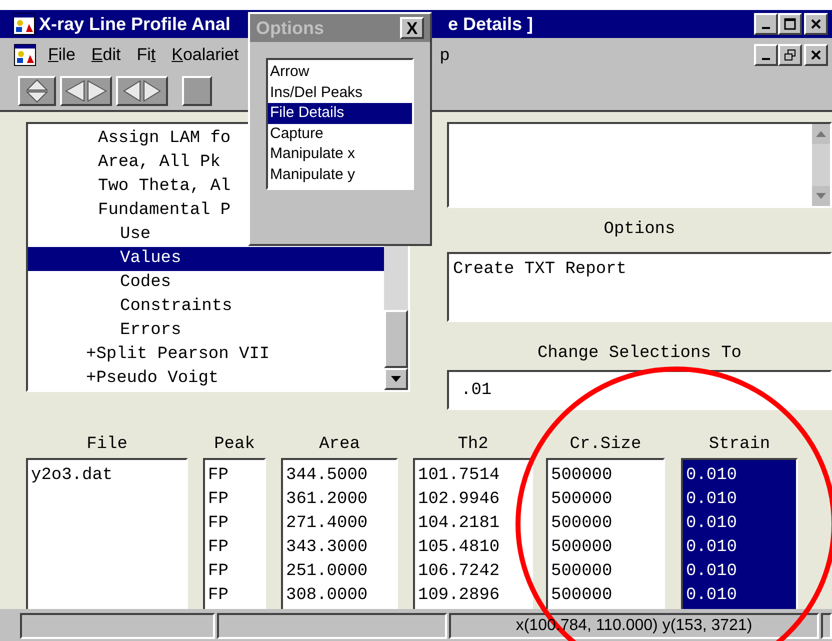 Image resolution: width=832 pixels, height=641 pixels. What do you see at coordinates (473, 595) in the screenshot?
I see `list-item: 109.2896` at bounding box center [473, 595].